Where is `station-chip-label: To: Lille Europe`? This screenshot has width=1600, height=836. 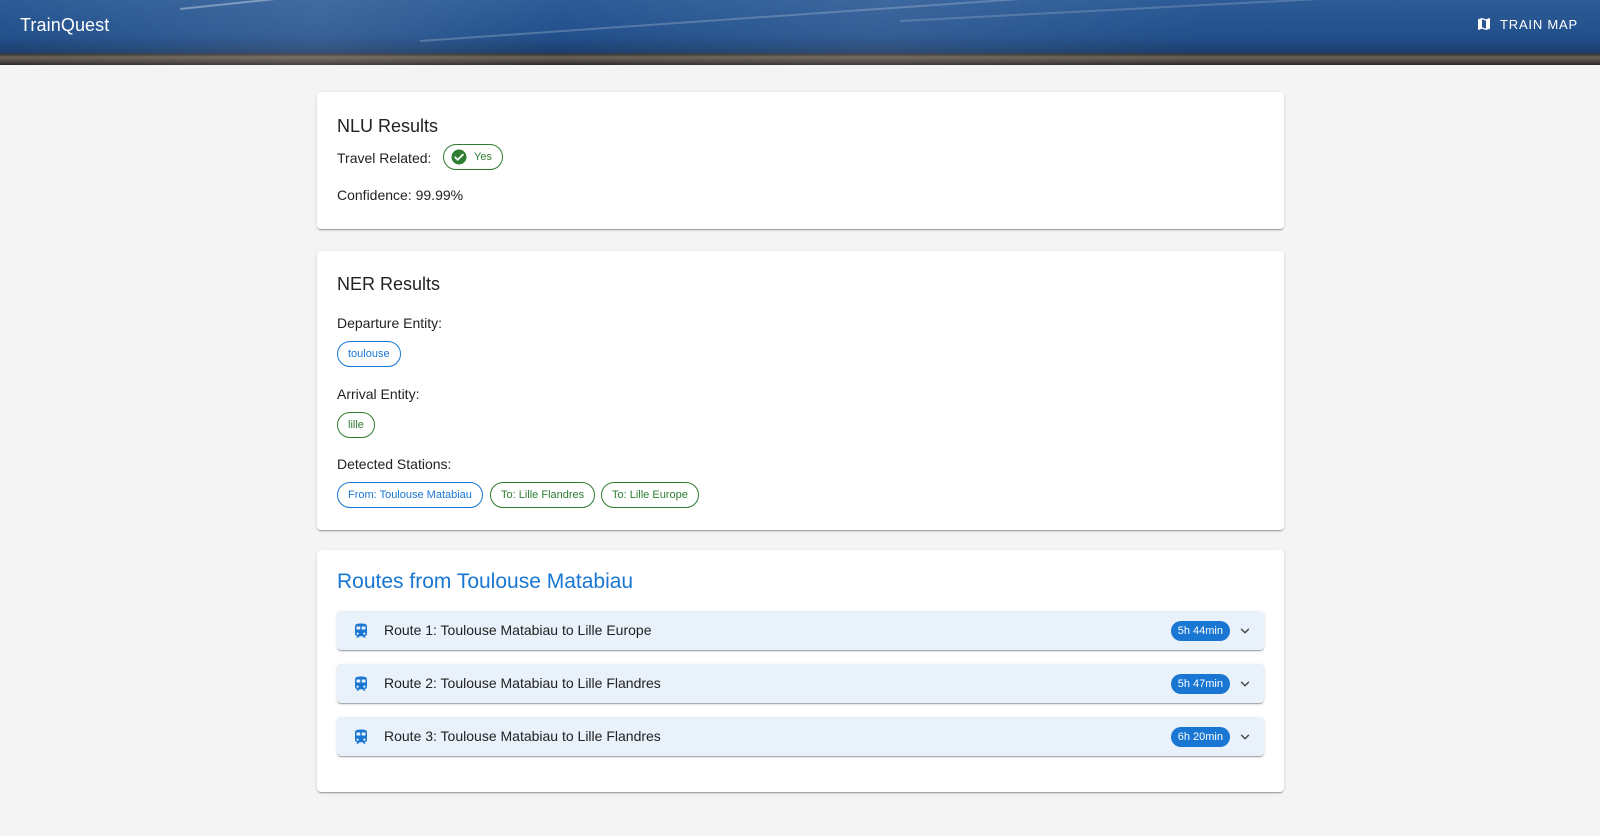 station-chip-label: To: Lille Europe is located at coordinates (650, 495).